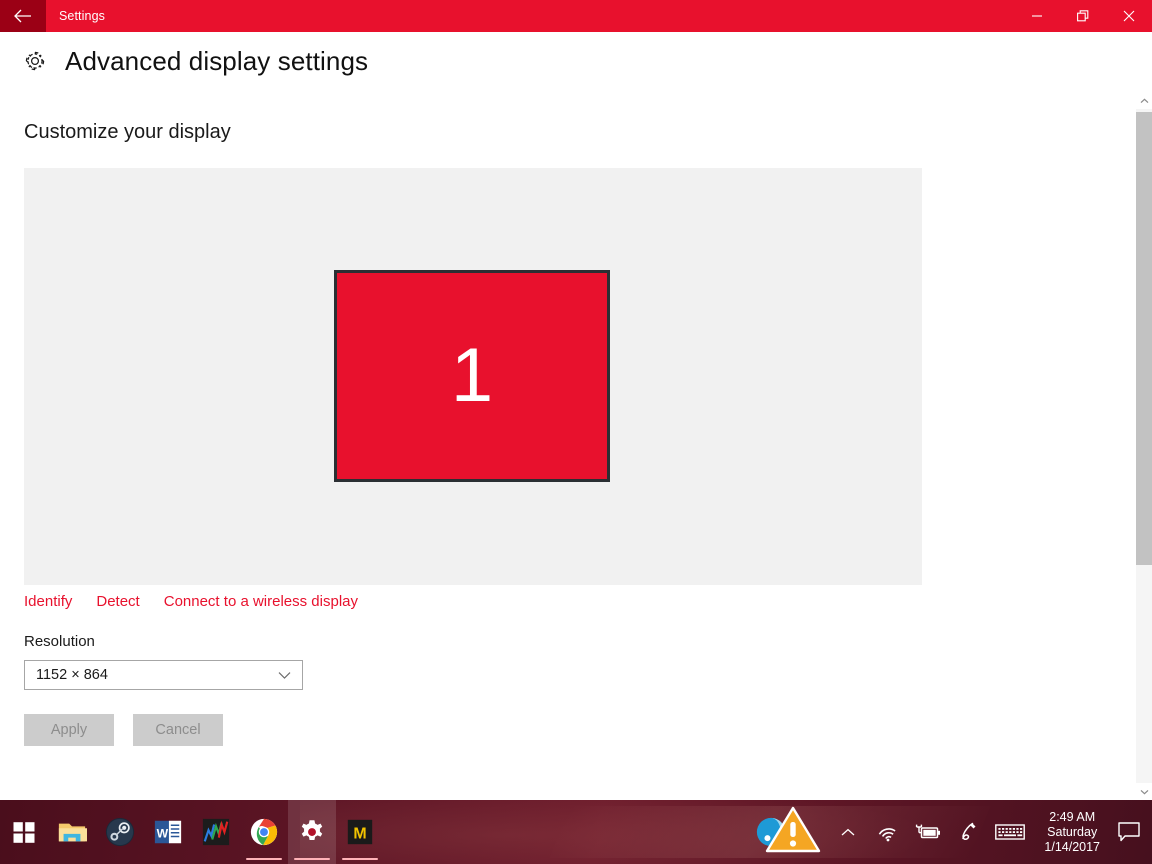 The width and height of the screenshot is (1152, 864). Describe the element at coordinates (771, 832) in the screenshot. I see `blue-circle-app-icon` at that location.